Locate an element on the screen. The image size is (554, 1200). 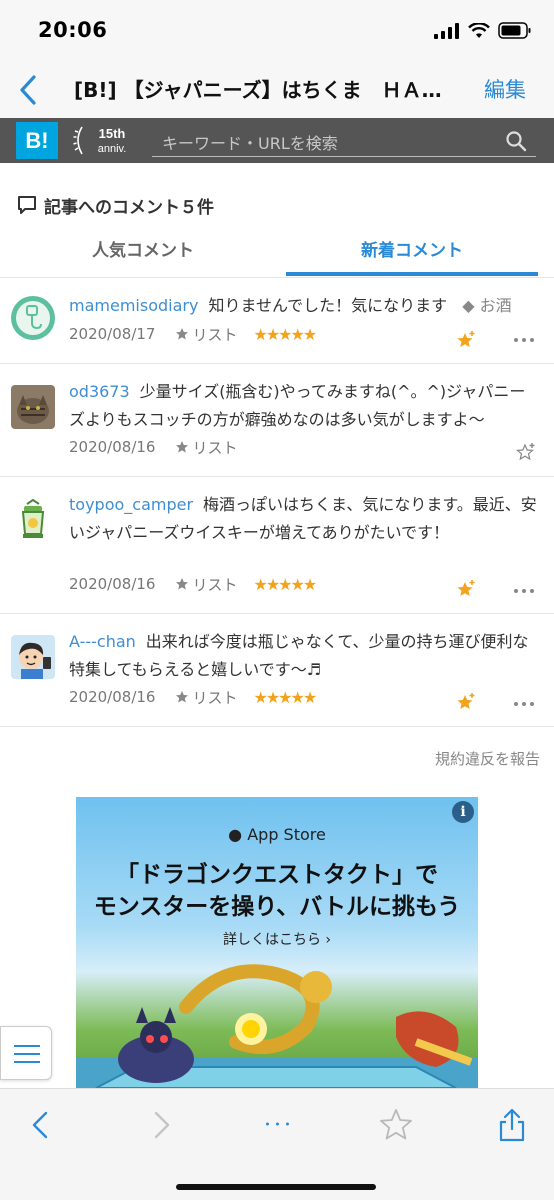
comments-count-title: 記事へのコメント５件 is located at coordinates (129, 207).